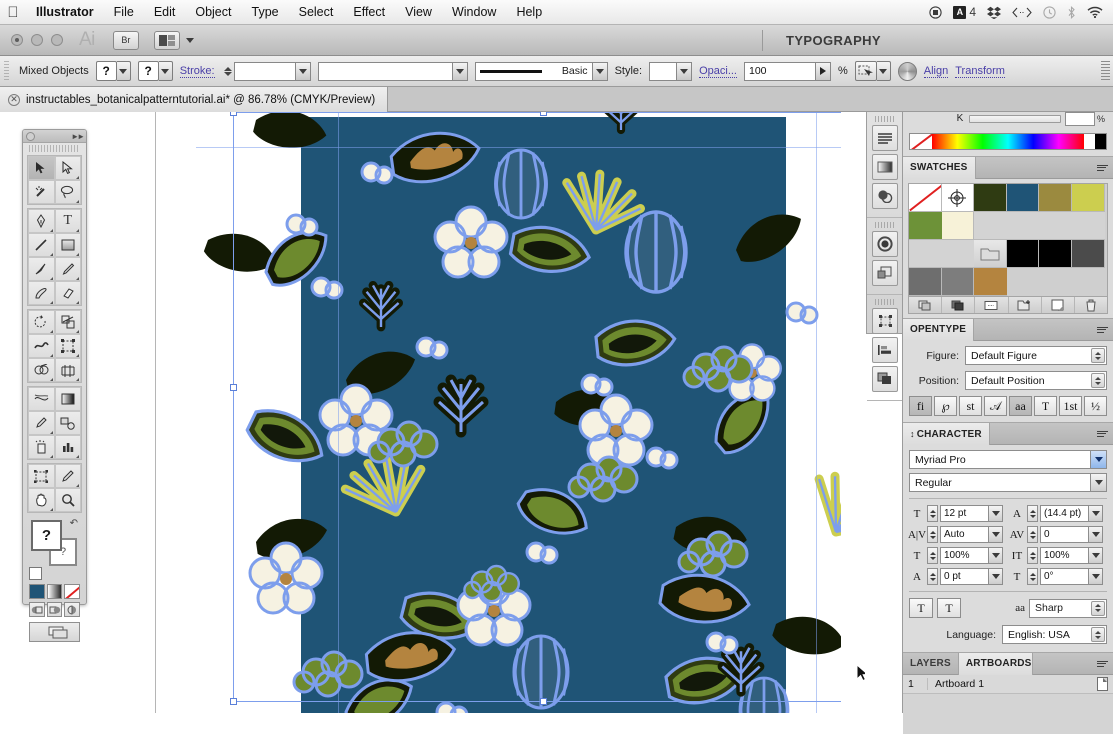 This screenshot has height=734, width=1113. I want to click on paintbrush-tool, so click(41, 269).